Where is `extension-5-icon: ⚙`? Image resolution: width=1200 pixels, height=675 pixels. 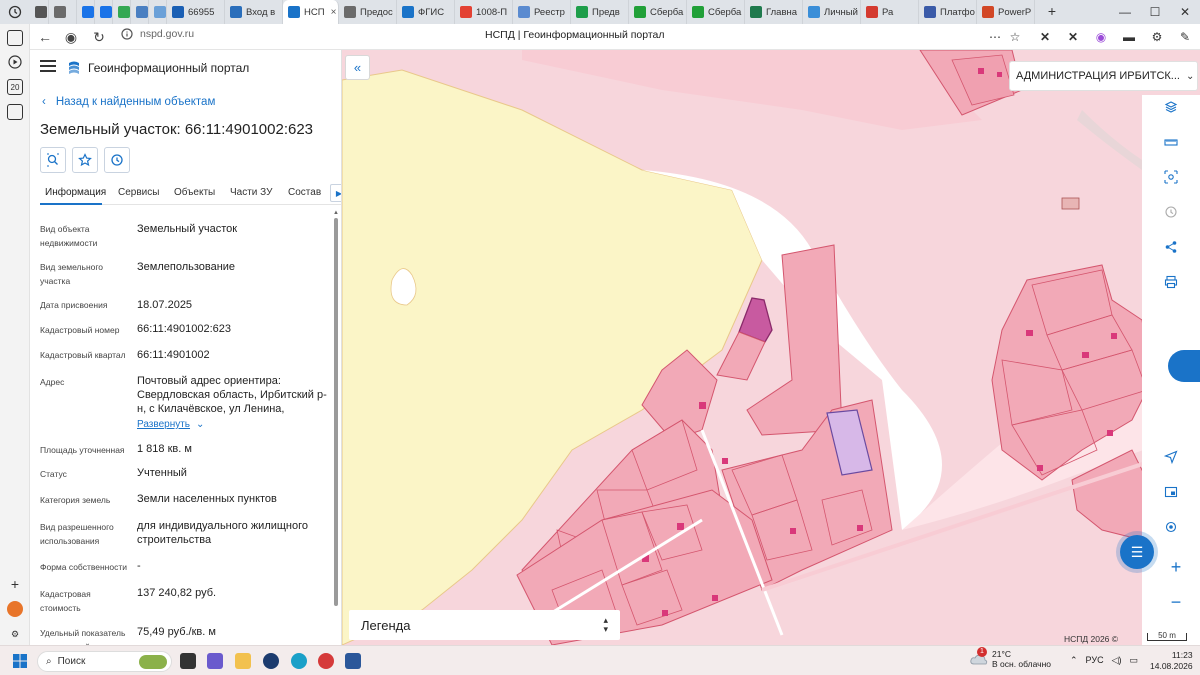
extension-5-icon: ⚙ is located at coordinates (1157, 37).